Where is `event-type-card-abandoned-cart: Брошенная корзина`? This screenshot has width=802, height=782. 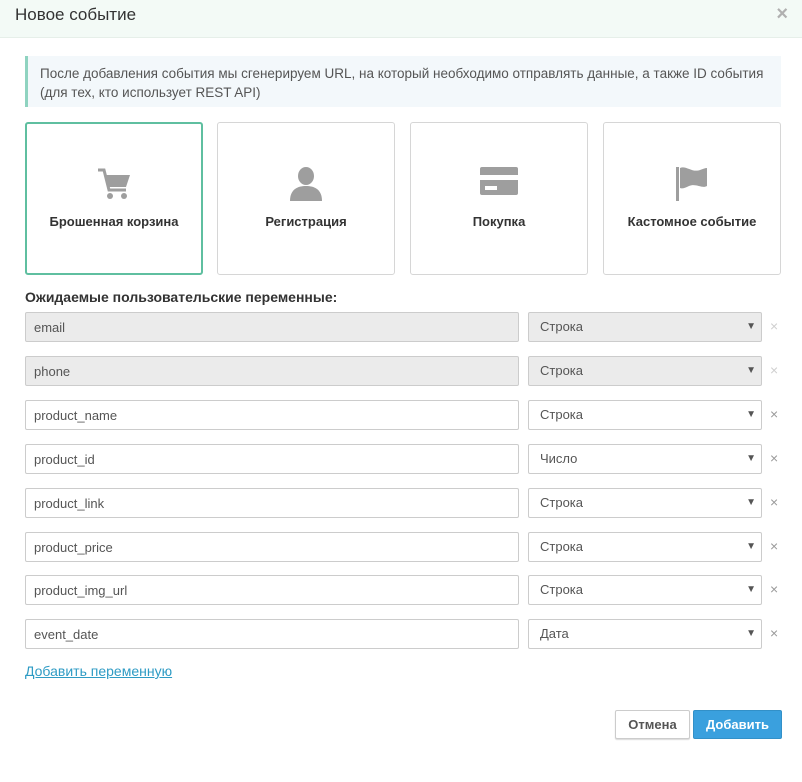
event-type-card-abandoned-cart: Брошенная корзина is located at coordinates (114, 198).